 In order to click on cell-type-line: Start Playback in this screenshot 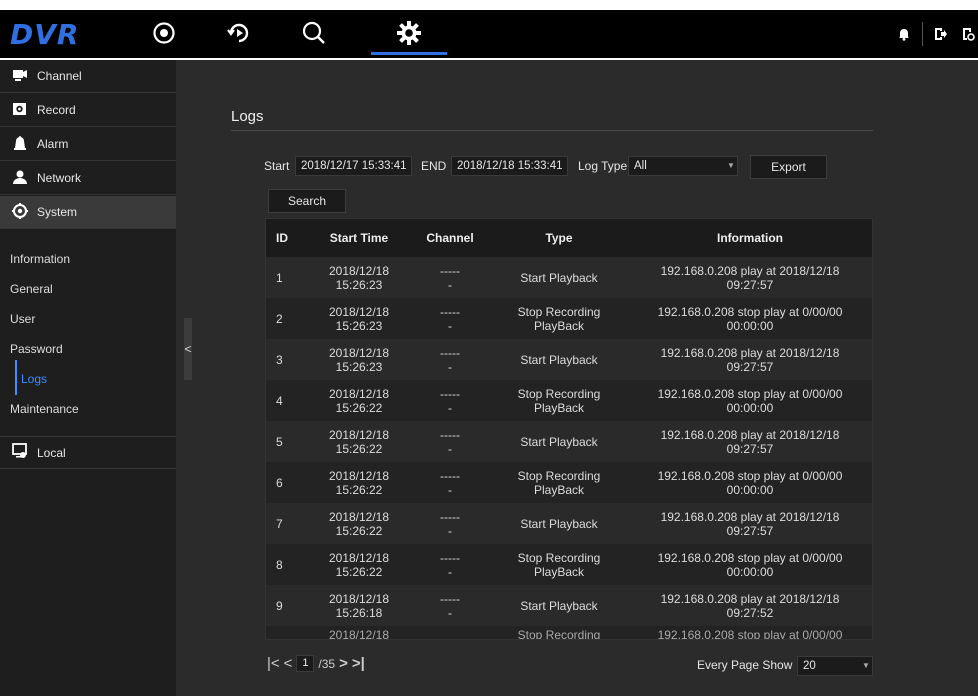, I will do `click(559, 277)`.